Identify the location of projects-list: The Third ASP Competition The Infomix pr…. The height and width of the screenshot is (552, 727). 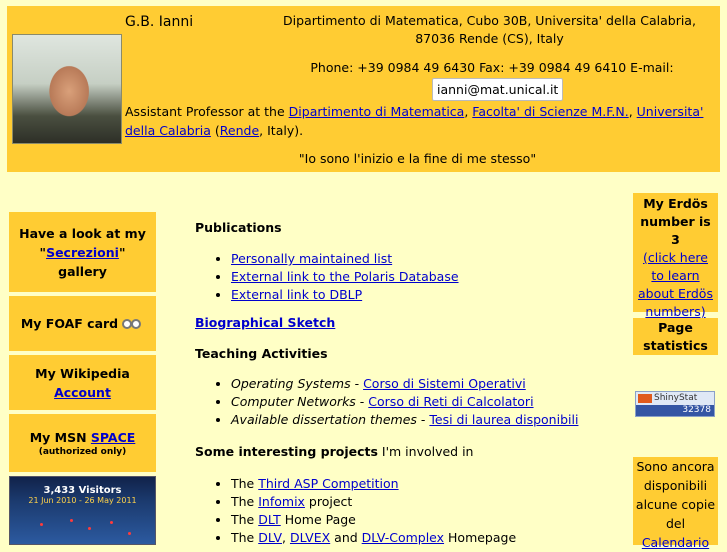
(355, 511).